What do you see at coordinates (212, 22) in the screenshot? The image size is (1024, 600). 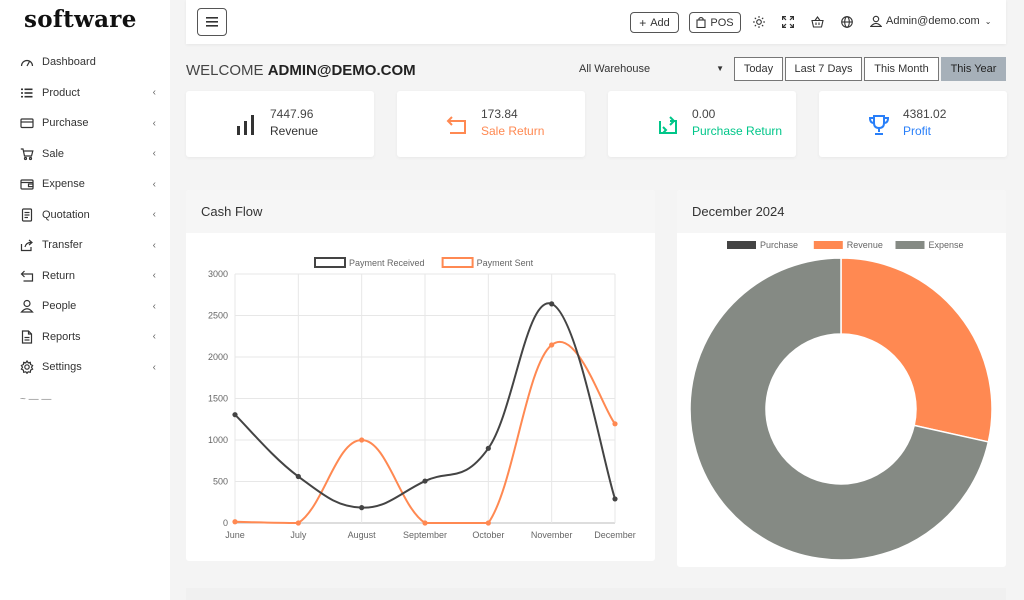 I see `menu-toggle-button` at bounding box center [212, 22].